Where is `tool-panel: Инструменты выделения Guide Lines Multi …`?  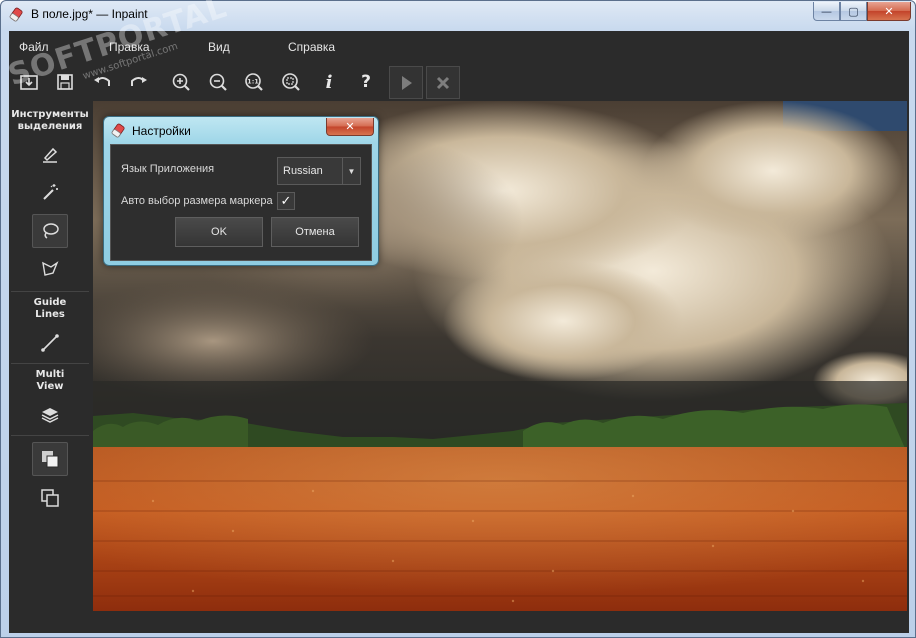 tool-panel: Инструменты выделения Guide Lines Multi … is located at coordinates (50, 367).